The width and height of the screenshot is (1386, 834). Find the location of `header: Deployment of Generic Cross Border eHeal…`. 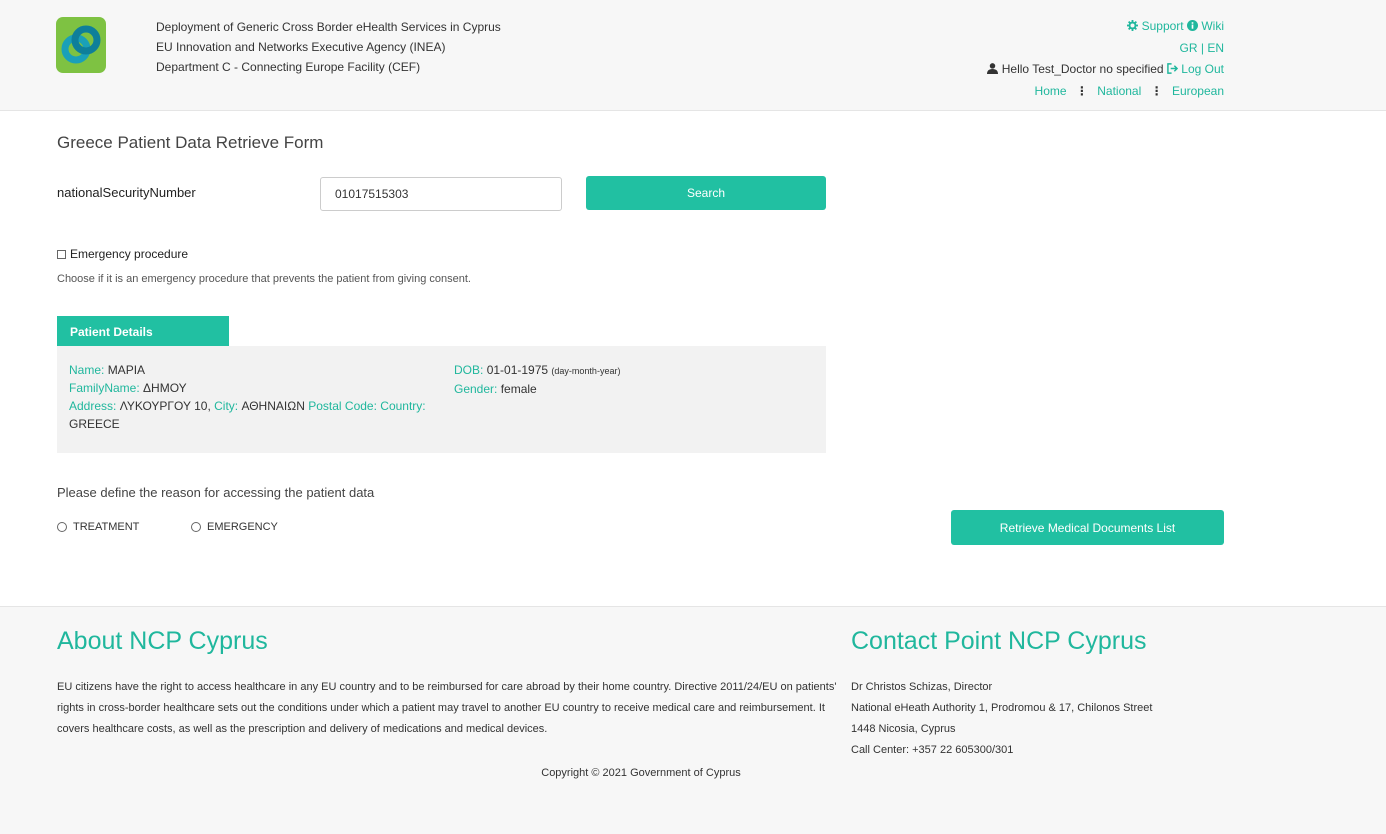

header: Deployment of Generic Cross Border eHeal… is located at coordinates (693, 55).